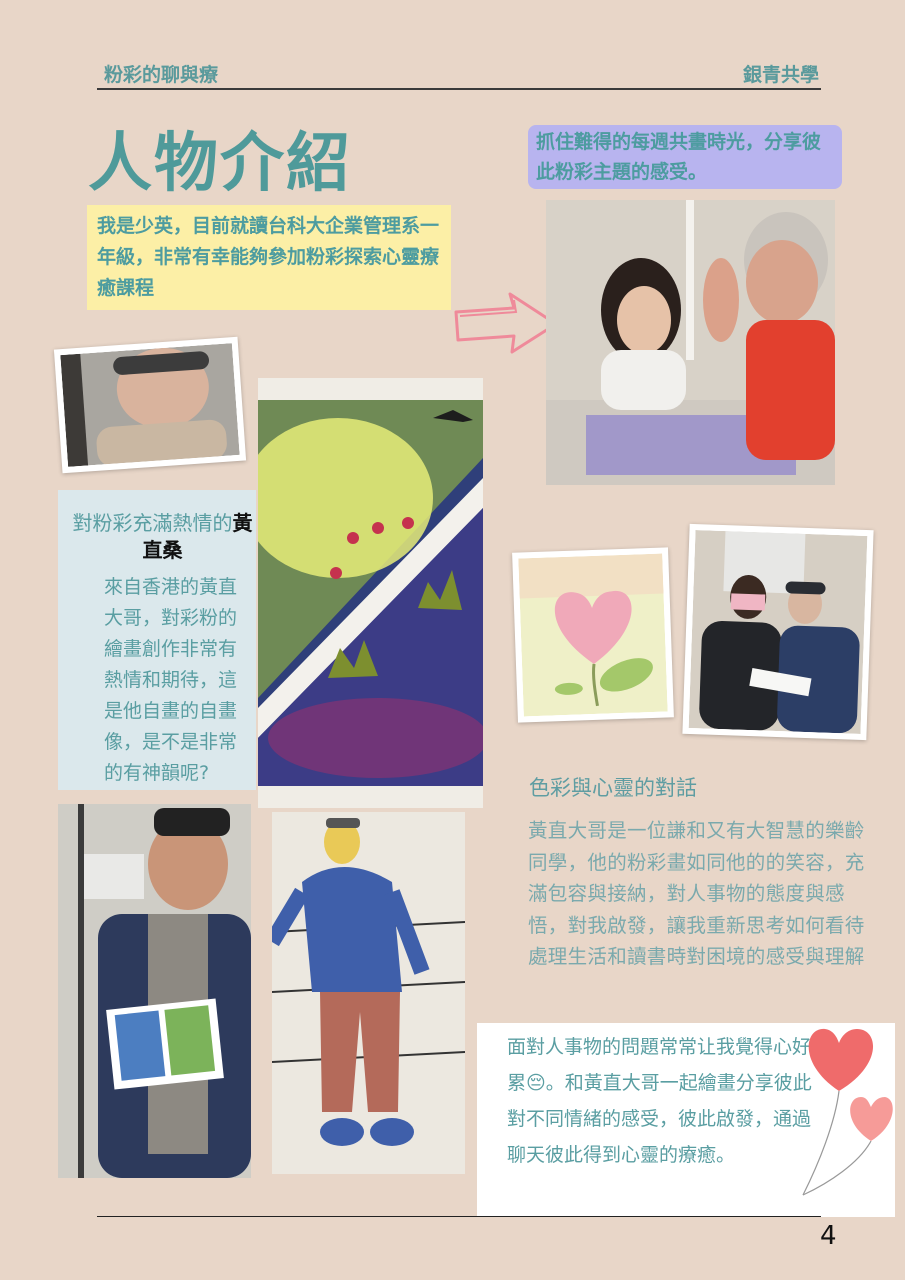 This screenshot has width=905, height=1280. I want to click on intro-text: 我是少英，目前就讀台科大企業管理系一年級，非常有幸能夠參加粉彩探索心靈療癒課程, so click(269, 257).